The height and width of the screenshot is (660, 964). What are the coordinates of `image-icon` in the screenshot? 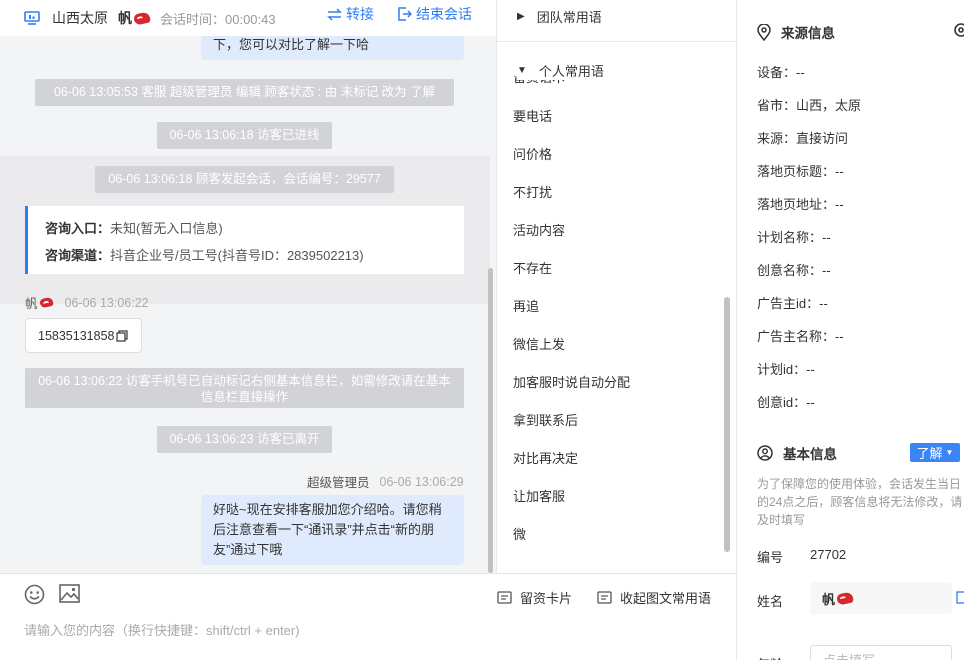 It's located at (69, 593).